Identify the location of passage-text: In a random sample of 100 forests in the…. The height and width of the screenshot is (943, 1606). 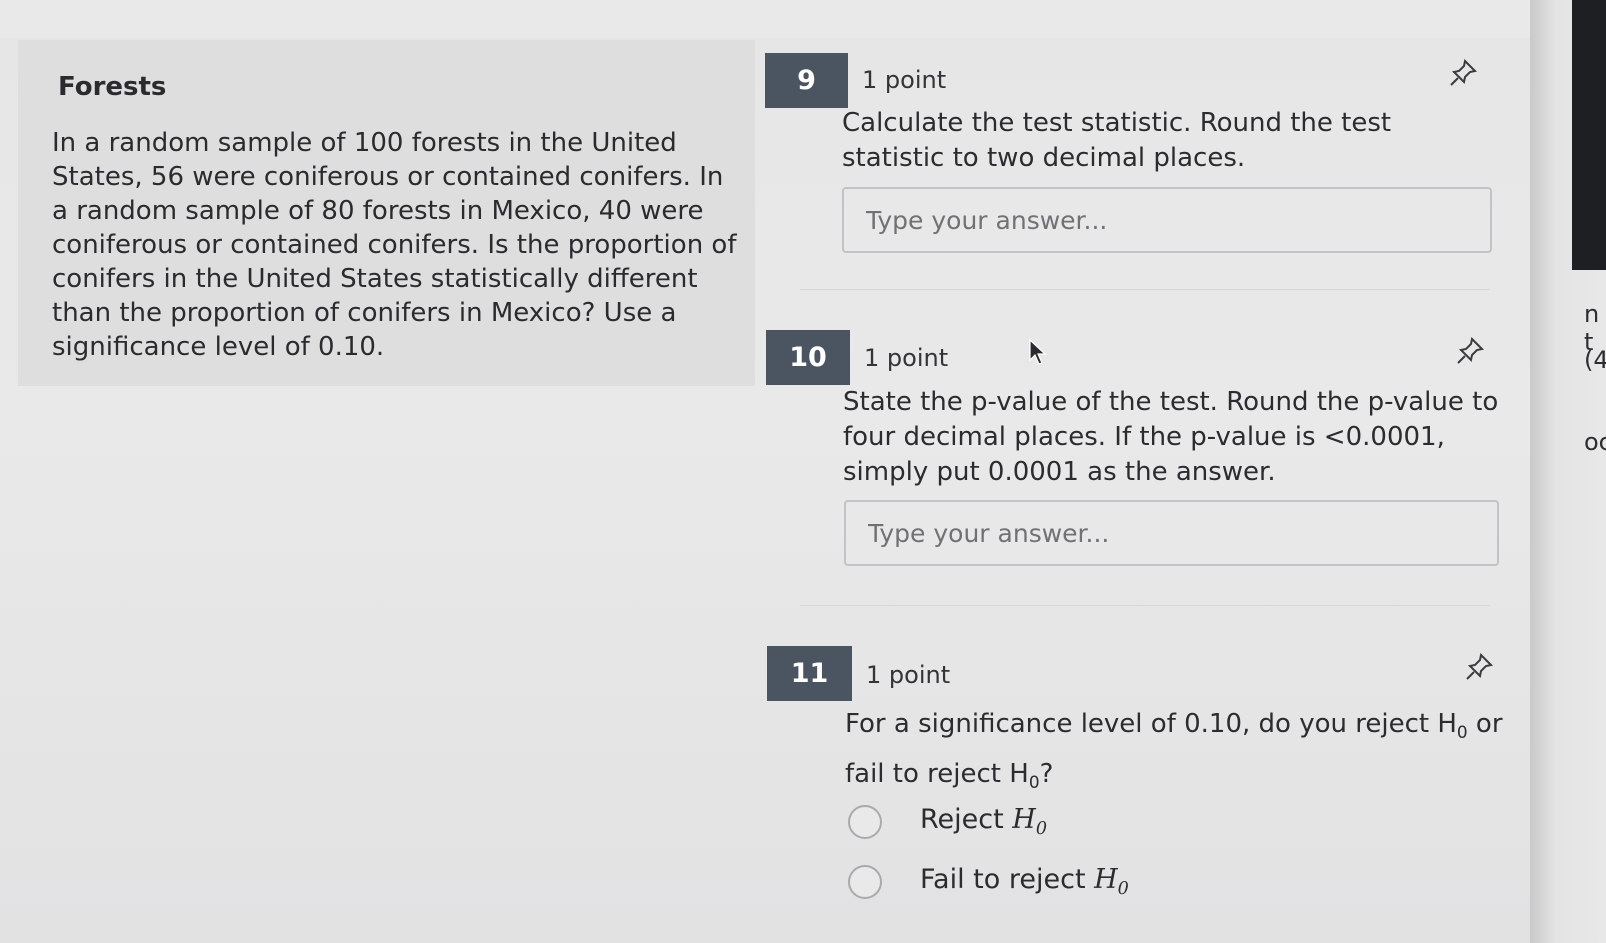
(394, 245).